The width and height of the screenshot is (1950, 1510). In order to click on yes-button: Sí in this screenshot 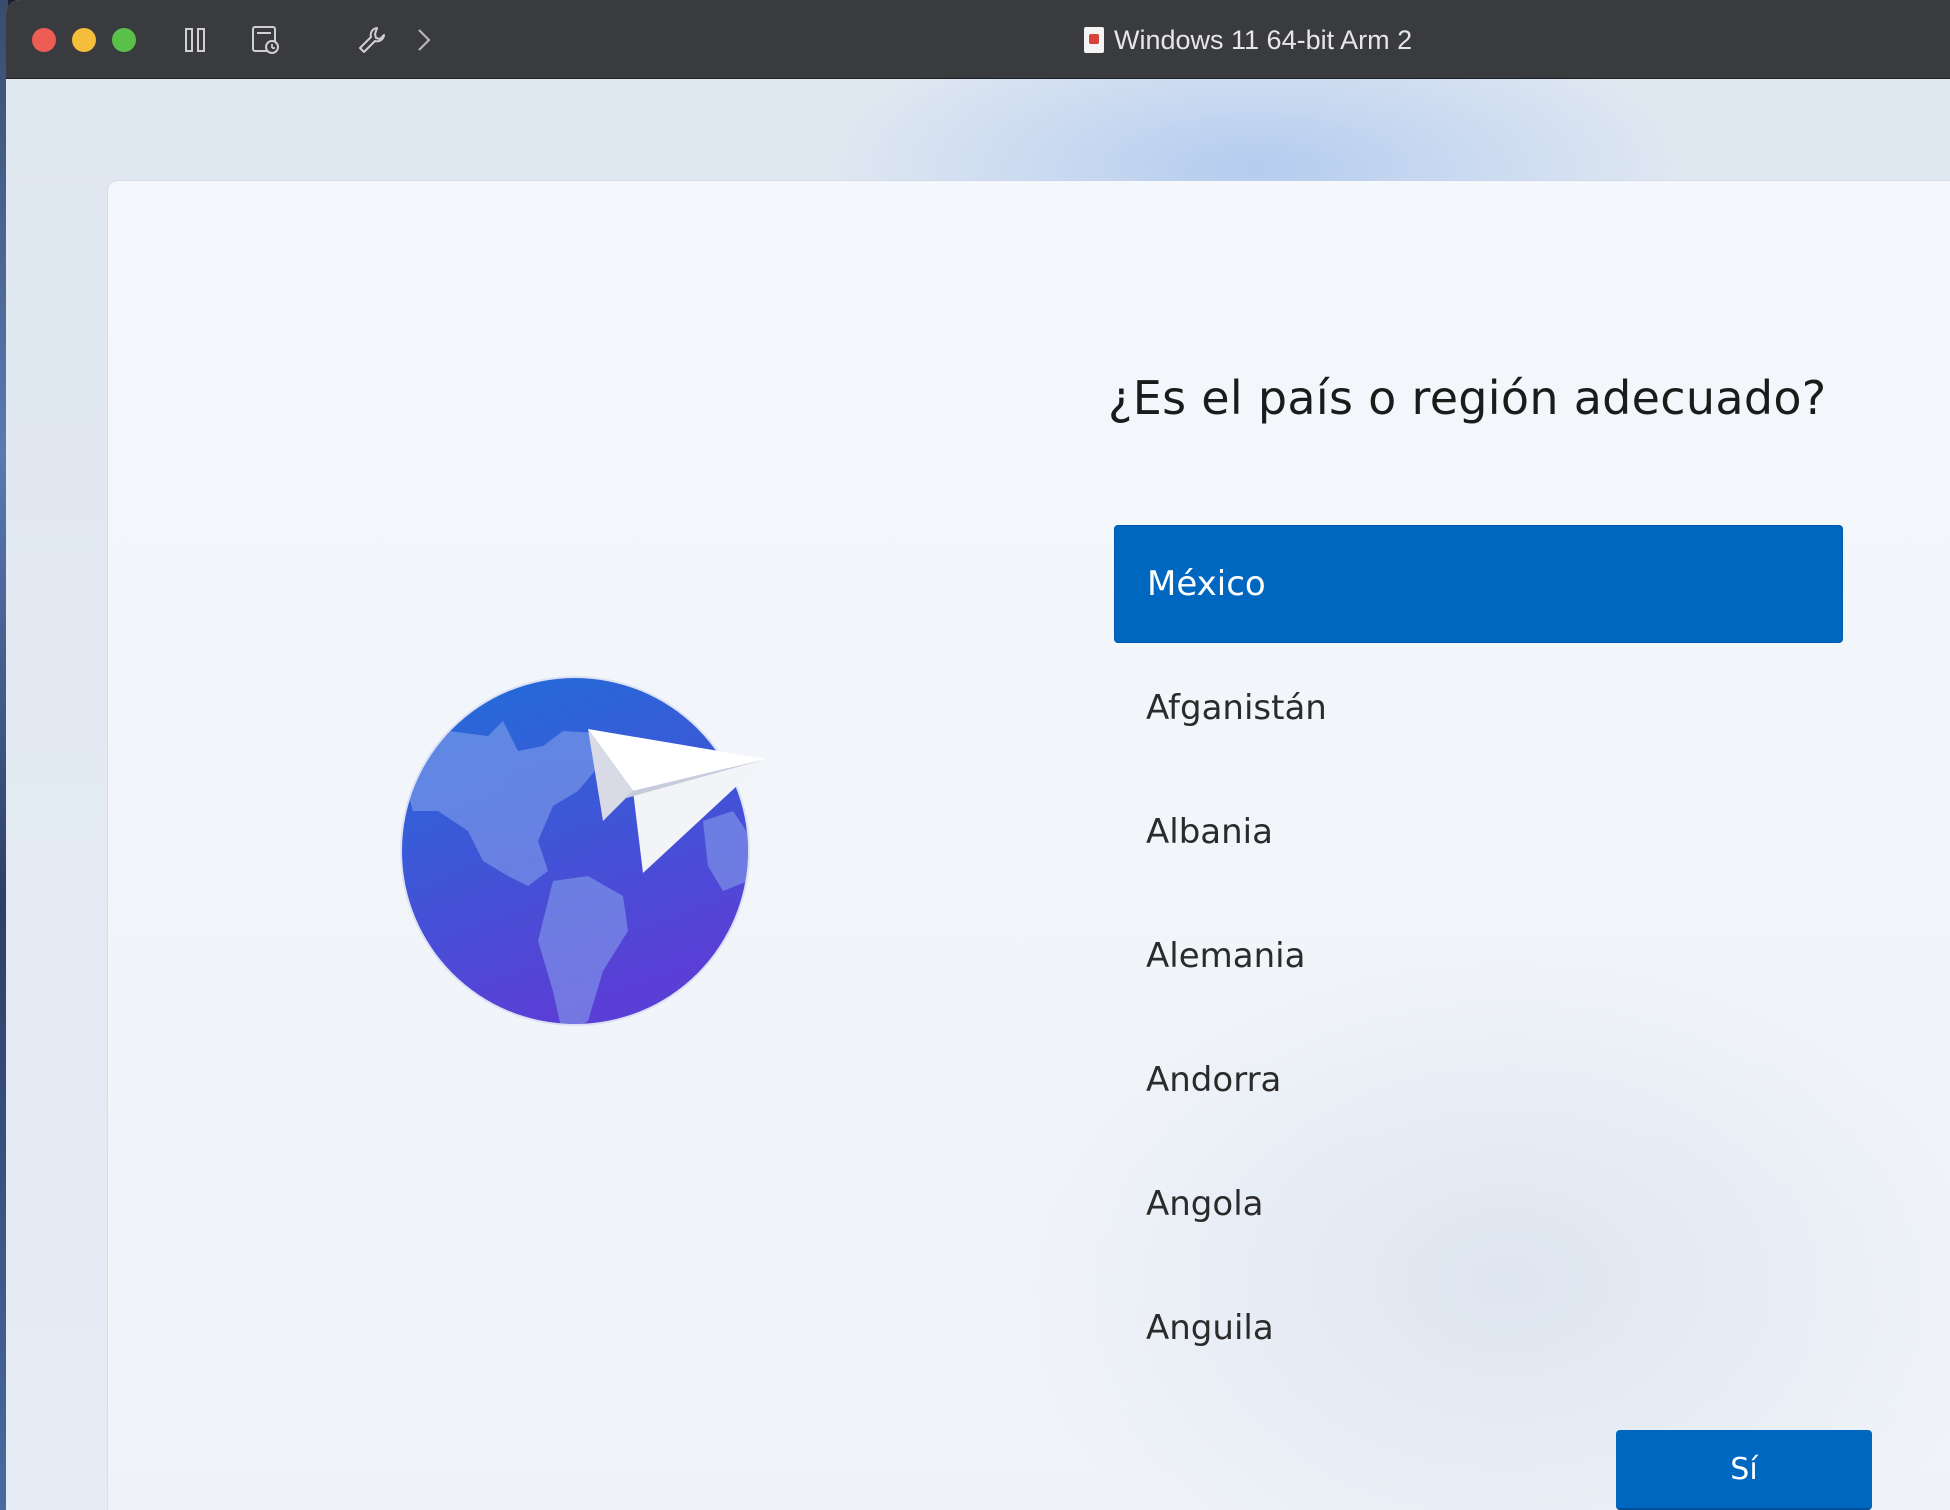, I will do `click(1744, 1470)`.